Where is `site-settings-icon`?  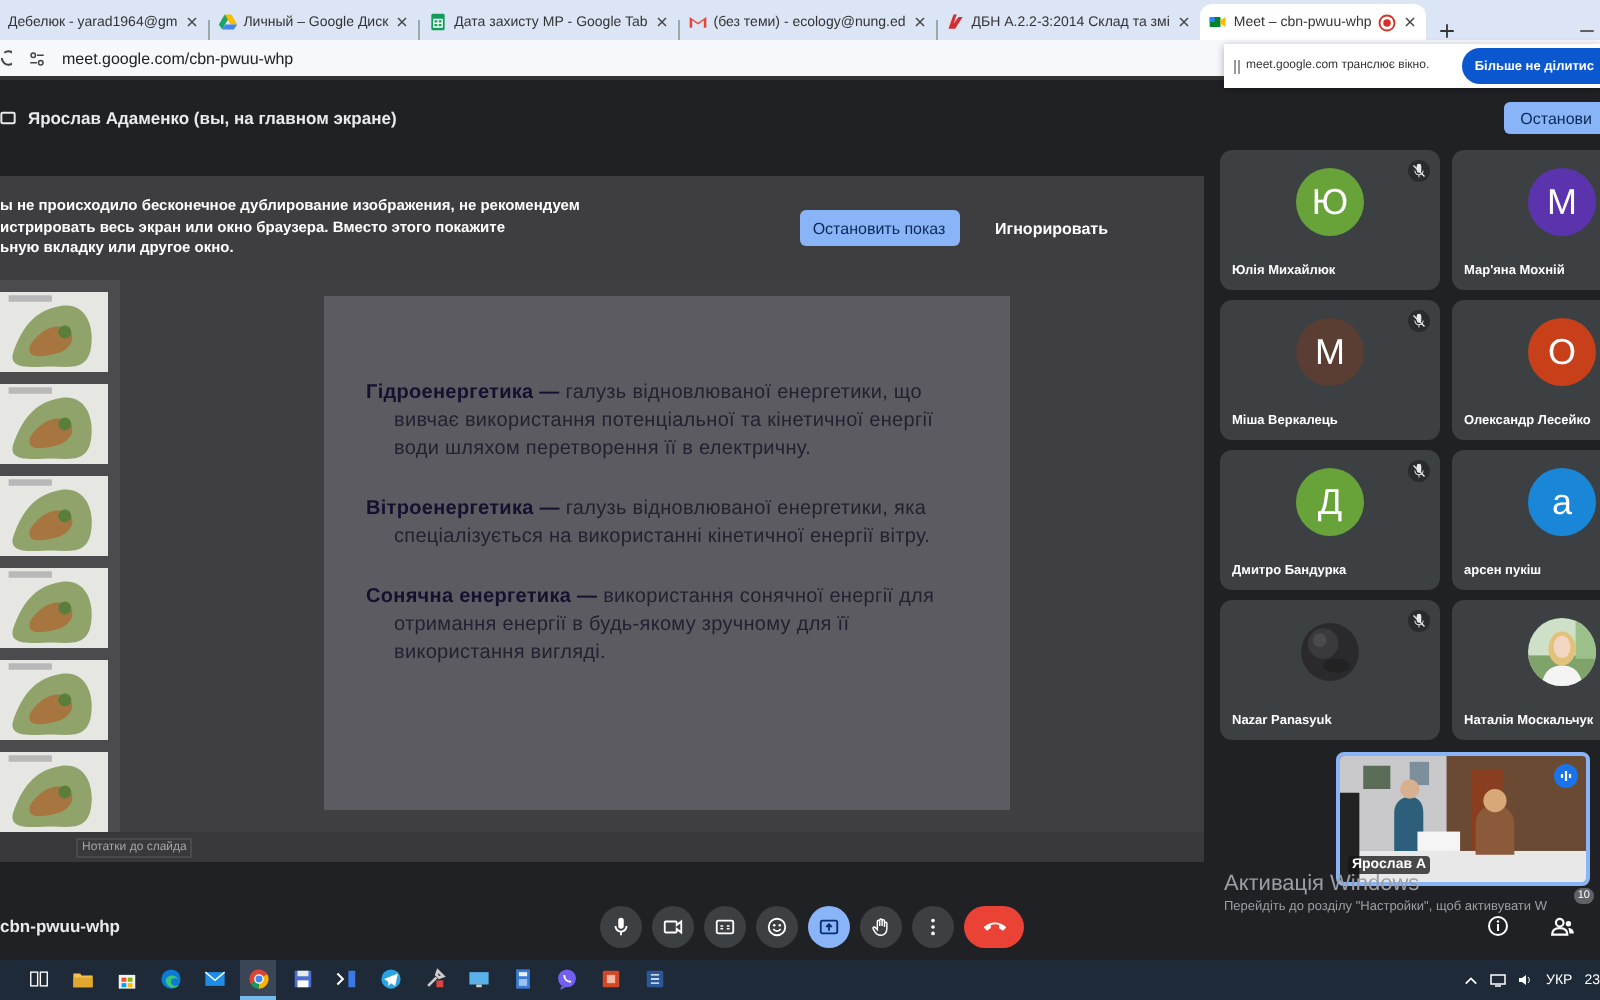
site-settings-icon is located at coordinates (37, 58).